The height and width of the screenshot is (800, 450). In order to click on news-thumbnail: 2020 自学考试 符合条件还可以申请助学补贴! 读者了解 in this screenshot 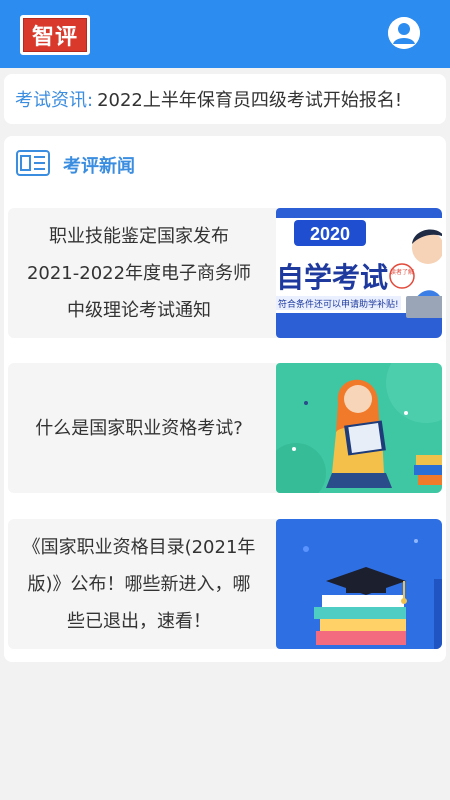, I will do `click(359, 273)`.